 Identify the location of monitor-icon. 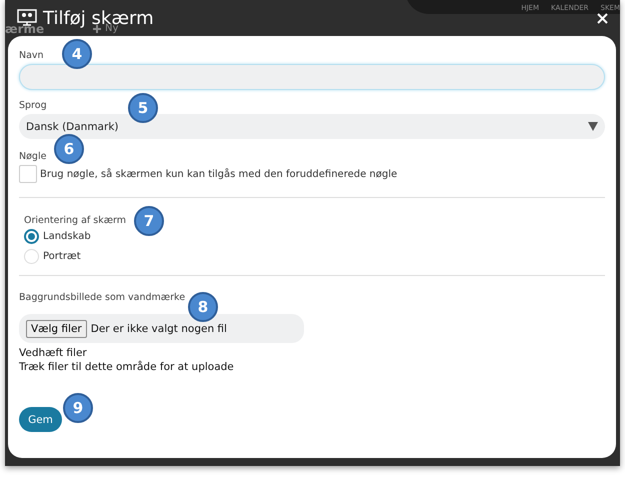
(27, 18).